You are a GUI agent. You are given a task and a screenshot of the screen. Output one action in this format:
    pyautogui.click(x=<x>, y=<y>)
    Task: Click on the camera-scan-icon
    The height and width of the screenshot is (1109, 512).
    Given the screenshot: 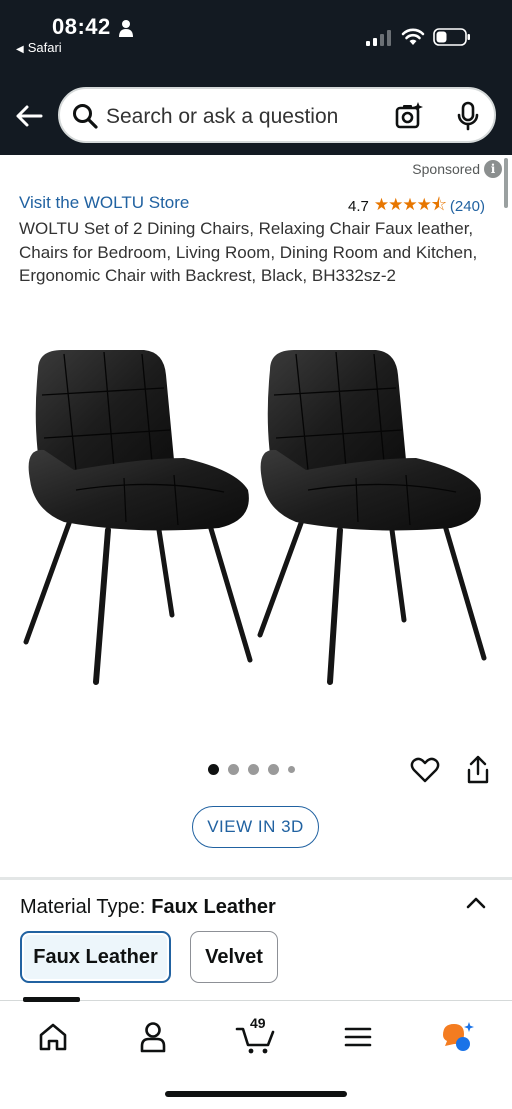 What is the action you would take?
    pyautogui.click(x=409, y=116)
    